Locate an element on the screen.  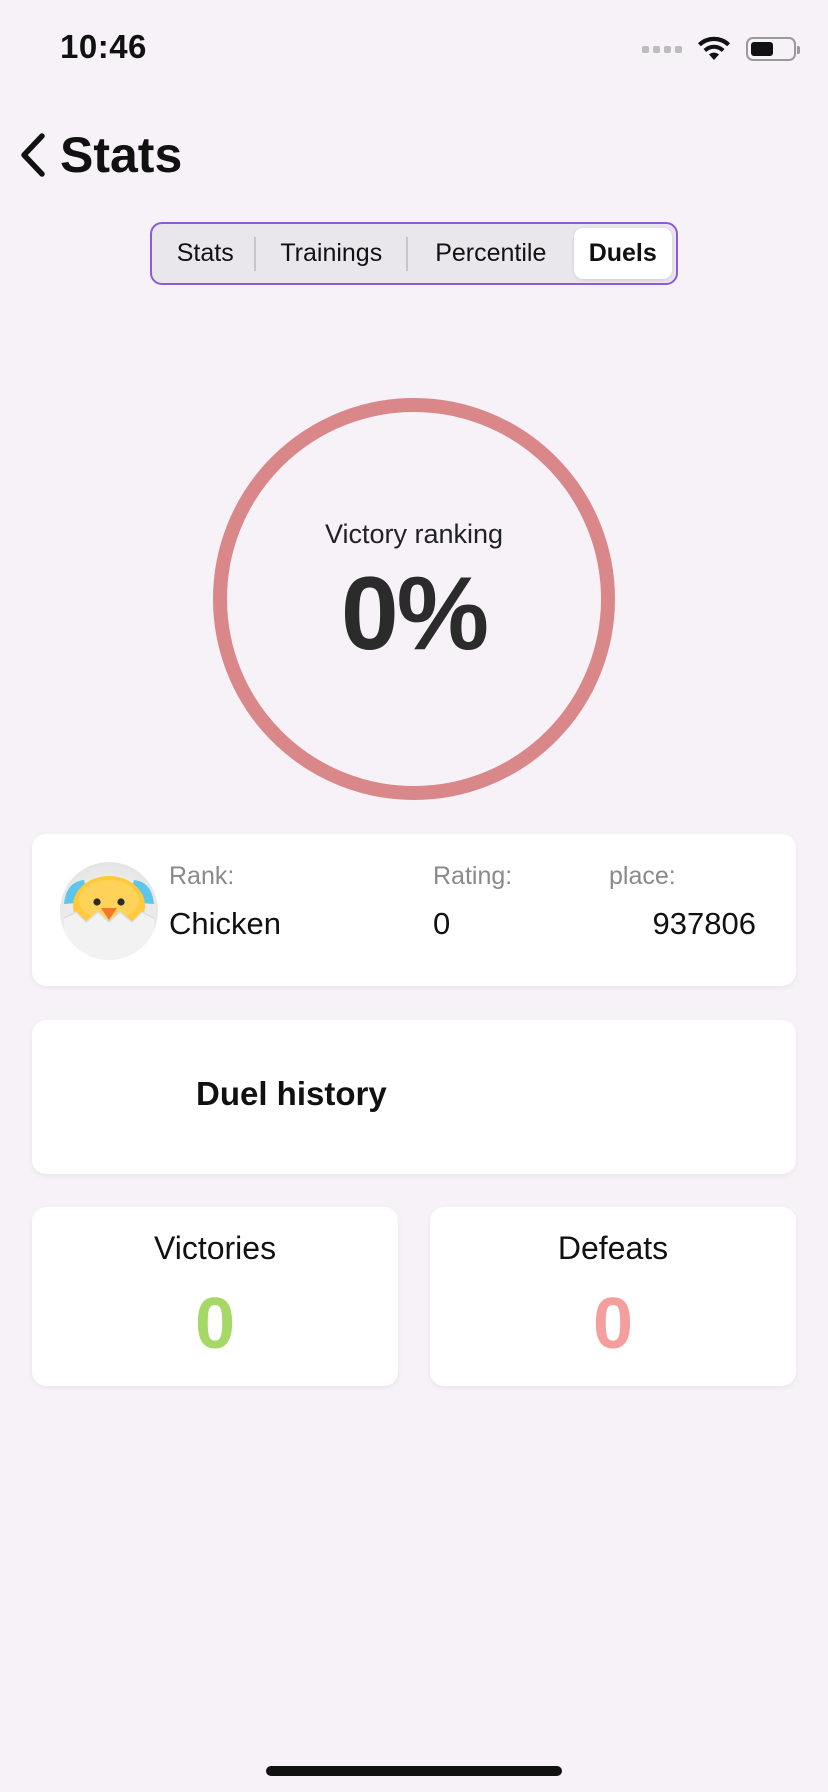
wifi-icon is located at coordinates (714, 48).